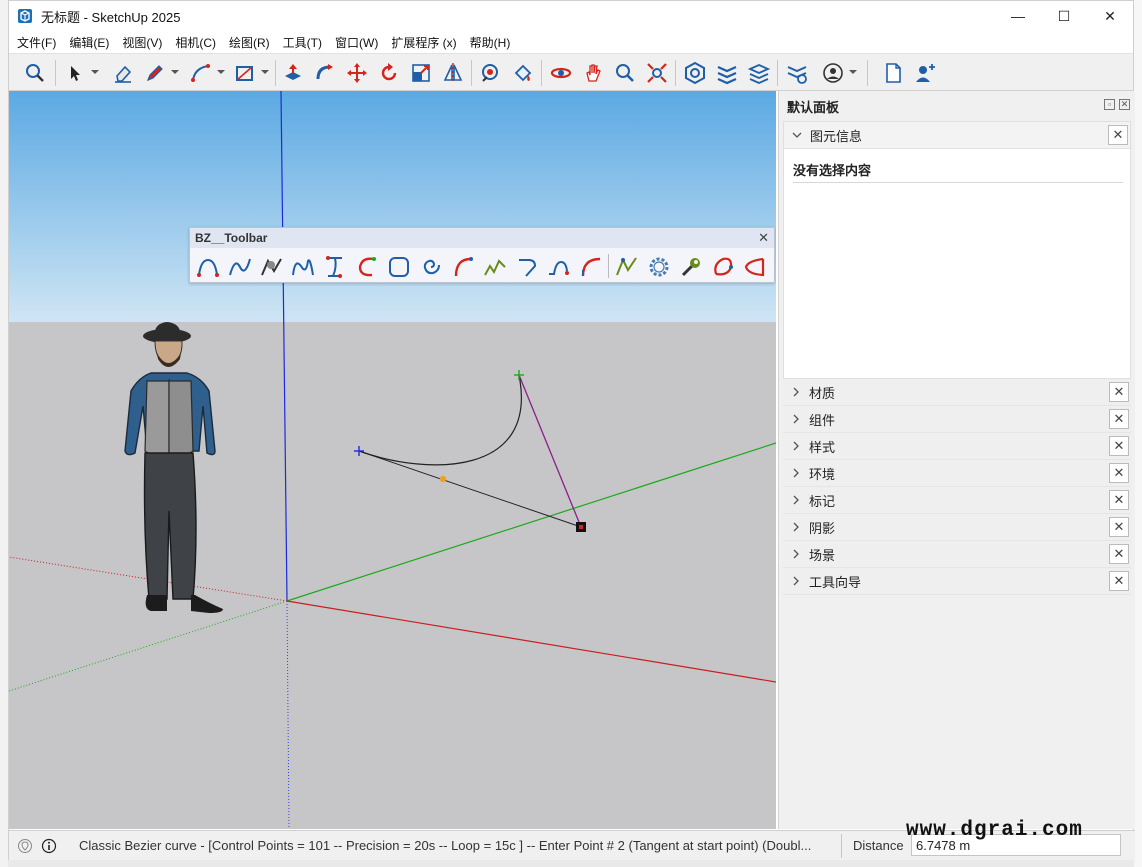 Image resolution: width=1142 pixels, height=867 pixels. What do you see at coordinates (957, 419) in the screenshot?
I see `tray-section-components: 组件 ✕` at bounding box center [957, 419].